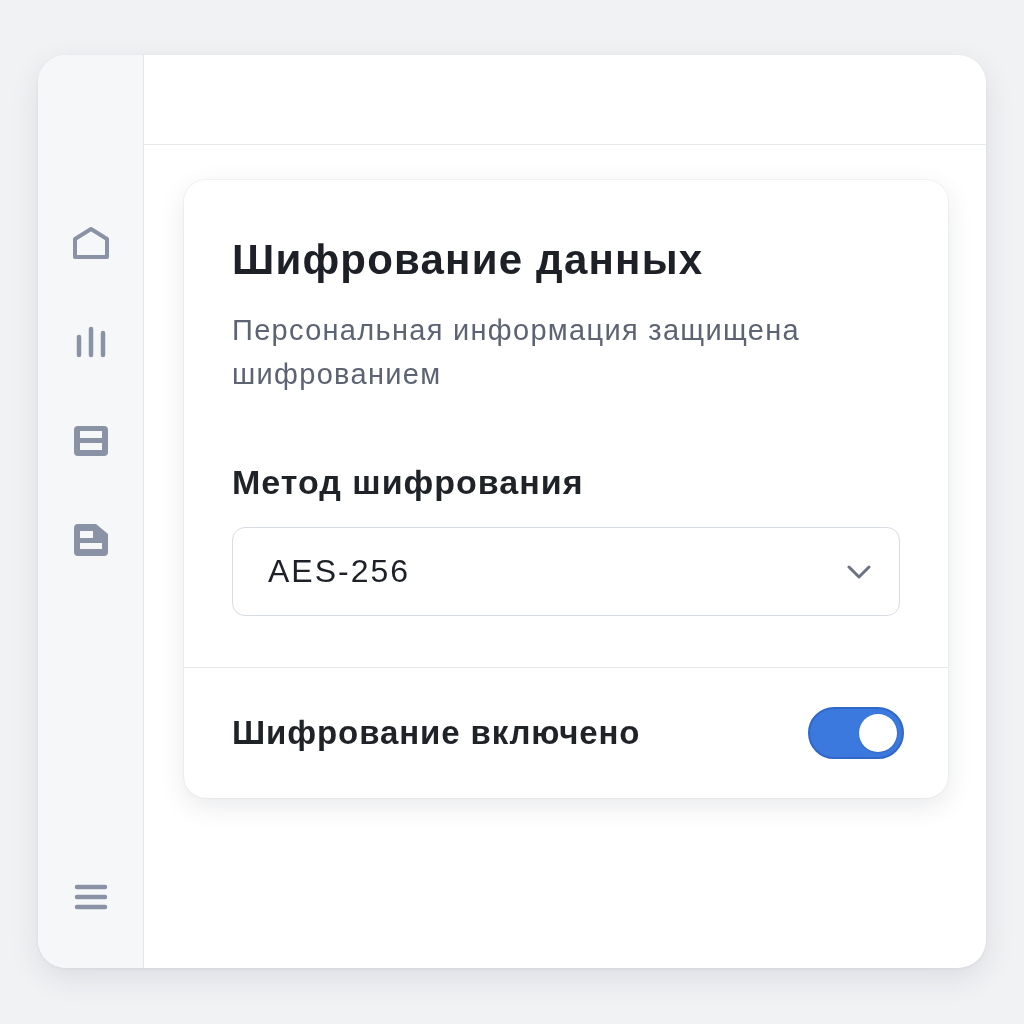  What do you see at coordinates (436, 733) in the screenshot?
I see `toggle-label: Шифрование включено` at bounding box center [436, 733].